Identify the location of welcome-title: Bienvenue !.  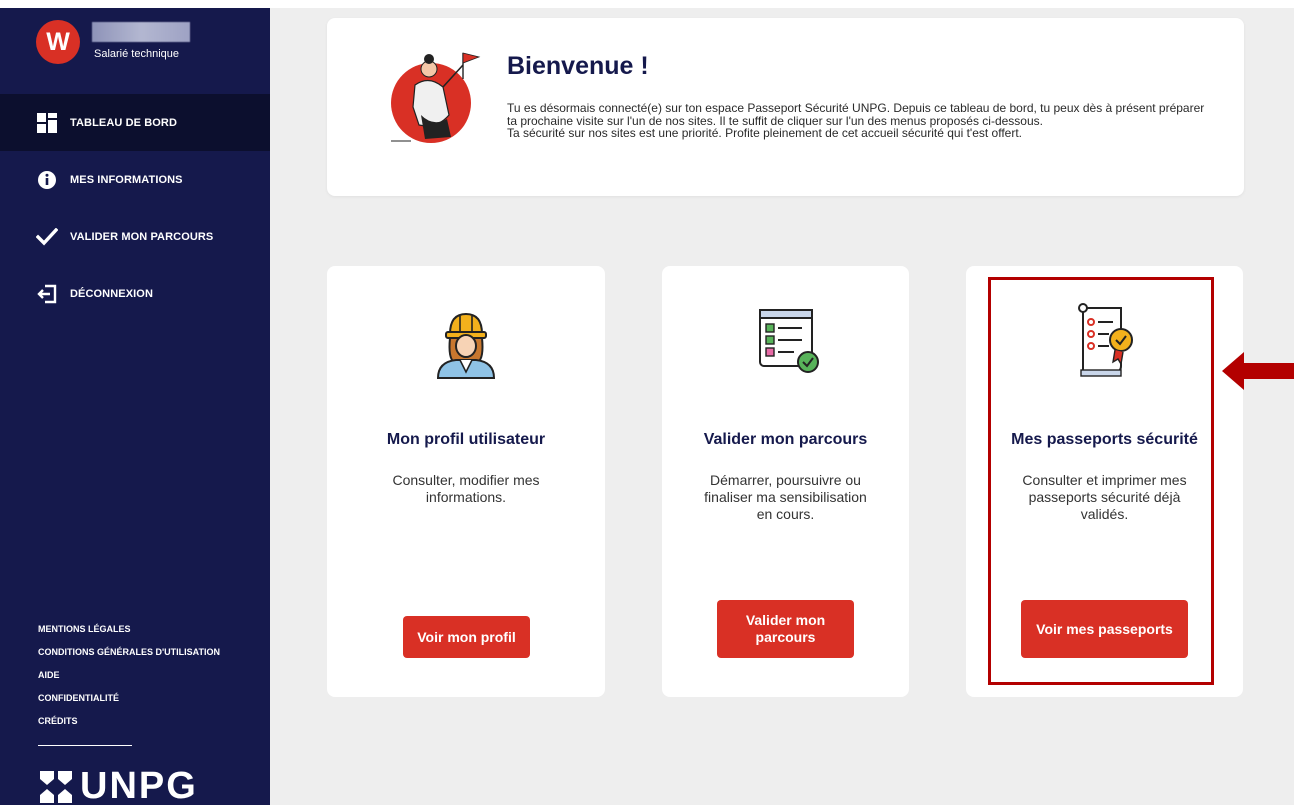
(578, 66).